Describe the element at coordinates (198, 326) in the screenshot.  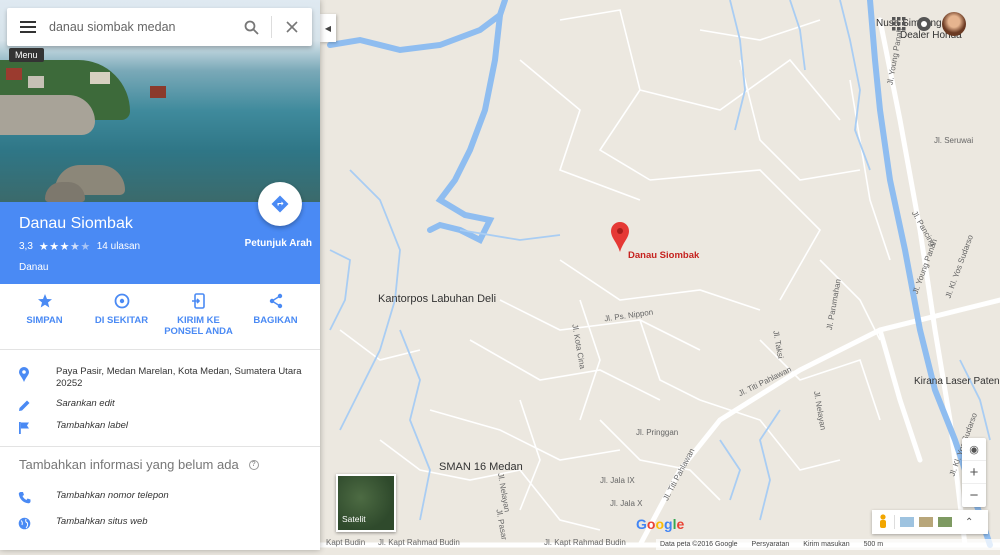
I see `send-to-phone-label: KIRIM KE PONSEL ANDA` at that location.